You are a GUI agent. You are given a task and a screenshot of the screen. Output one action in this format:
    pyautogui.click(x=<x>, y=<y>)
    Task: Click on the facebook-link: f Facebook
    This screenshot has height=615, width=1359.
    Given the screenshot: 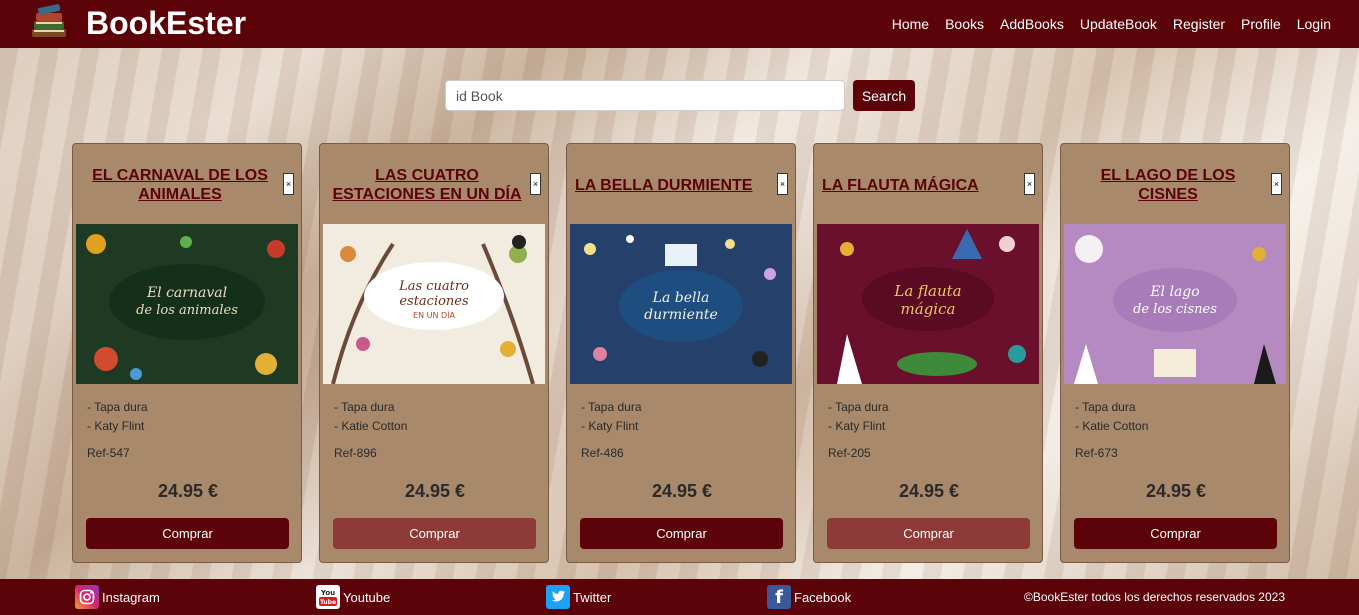 What is the action you would take?
    pyautogui.click(x=809, y=597)
    